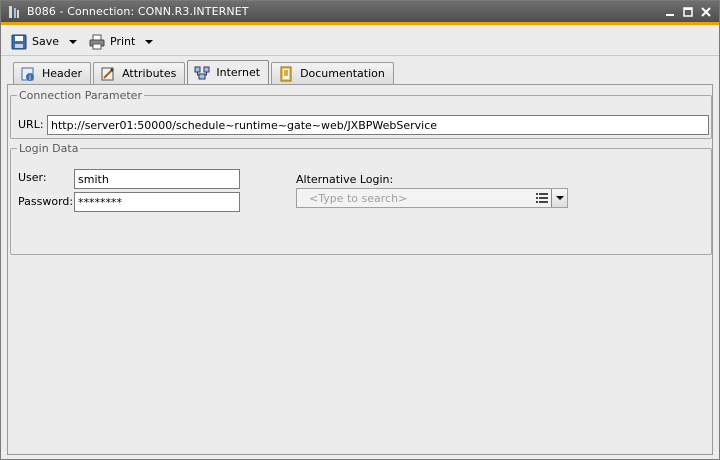 This screenshot has height=460, width=720. I want to click on alternative-login-combo: <Type to search>, so click(432, 198).